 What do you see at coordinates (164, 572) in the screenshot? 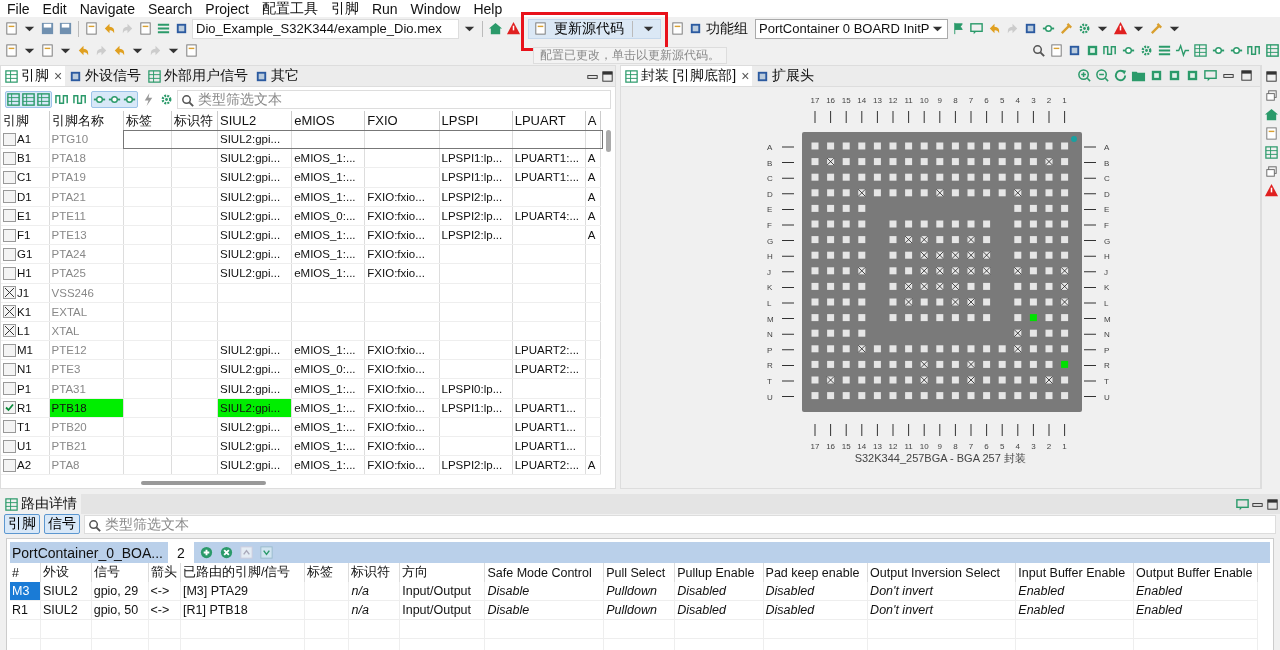
I see `column-header: 箭头` at bounding box center [164, 572].